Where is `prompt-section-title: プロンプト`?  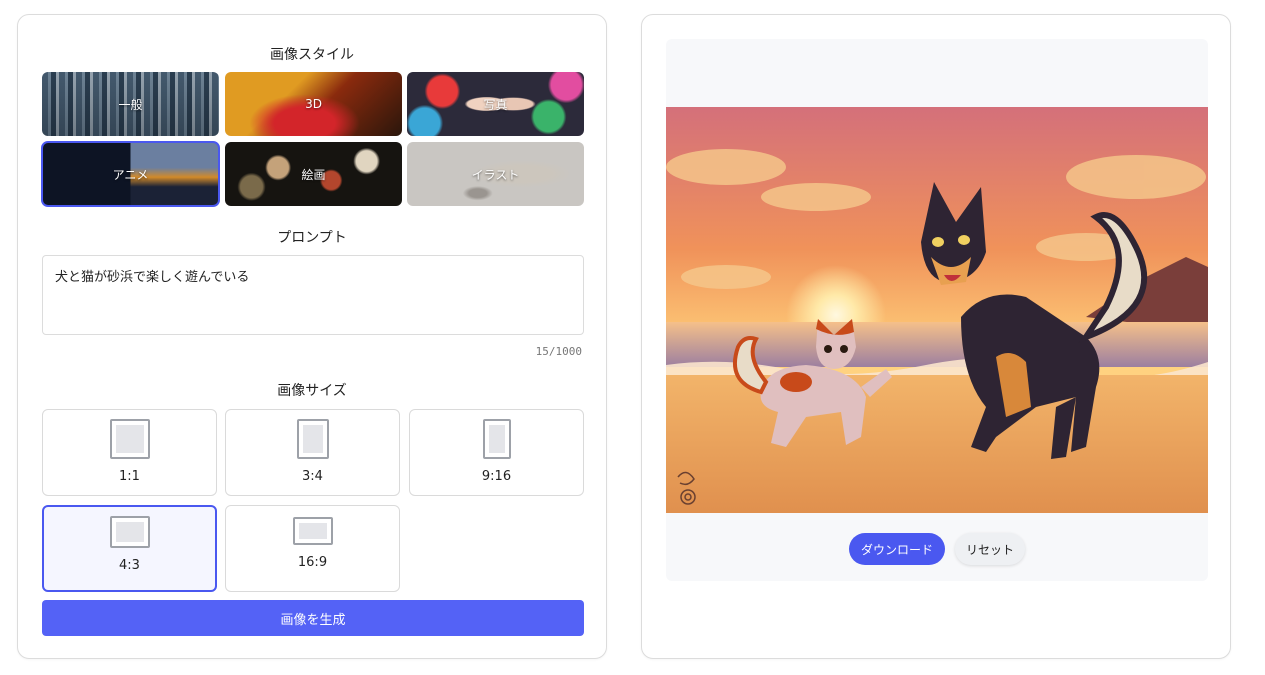 prompt-section-title: プロンプト is located at coordinates (312, 238).